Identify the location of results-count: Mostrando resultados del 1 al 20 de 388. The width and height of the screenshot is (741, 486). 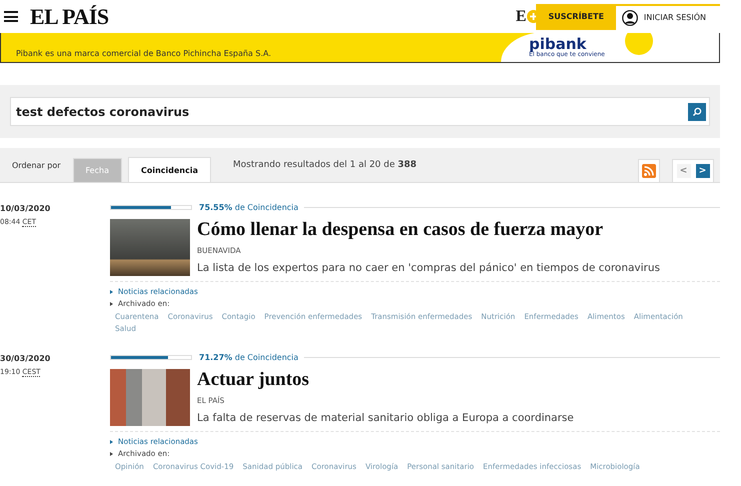
(325, 165).